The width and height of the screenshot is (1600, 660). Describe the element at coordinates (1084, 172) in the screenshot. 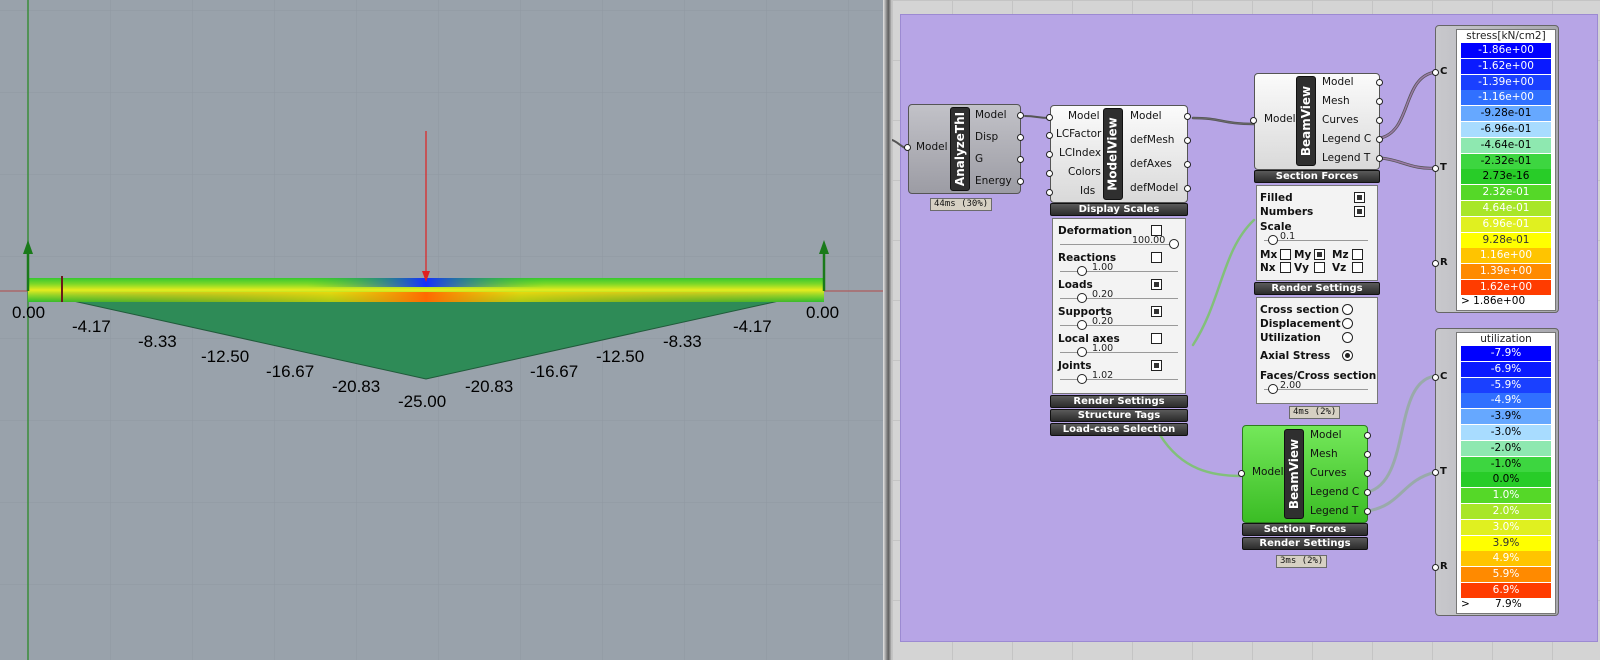

I see `modelview-input-colors: Colors` at that location.